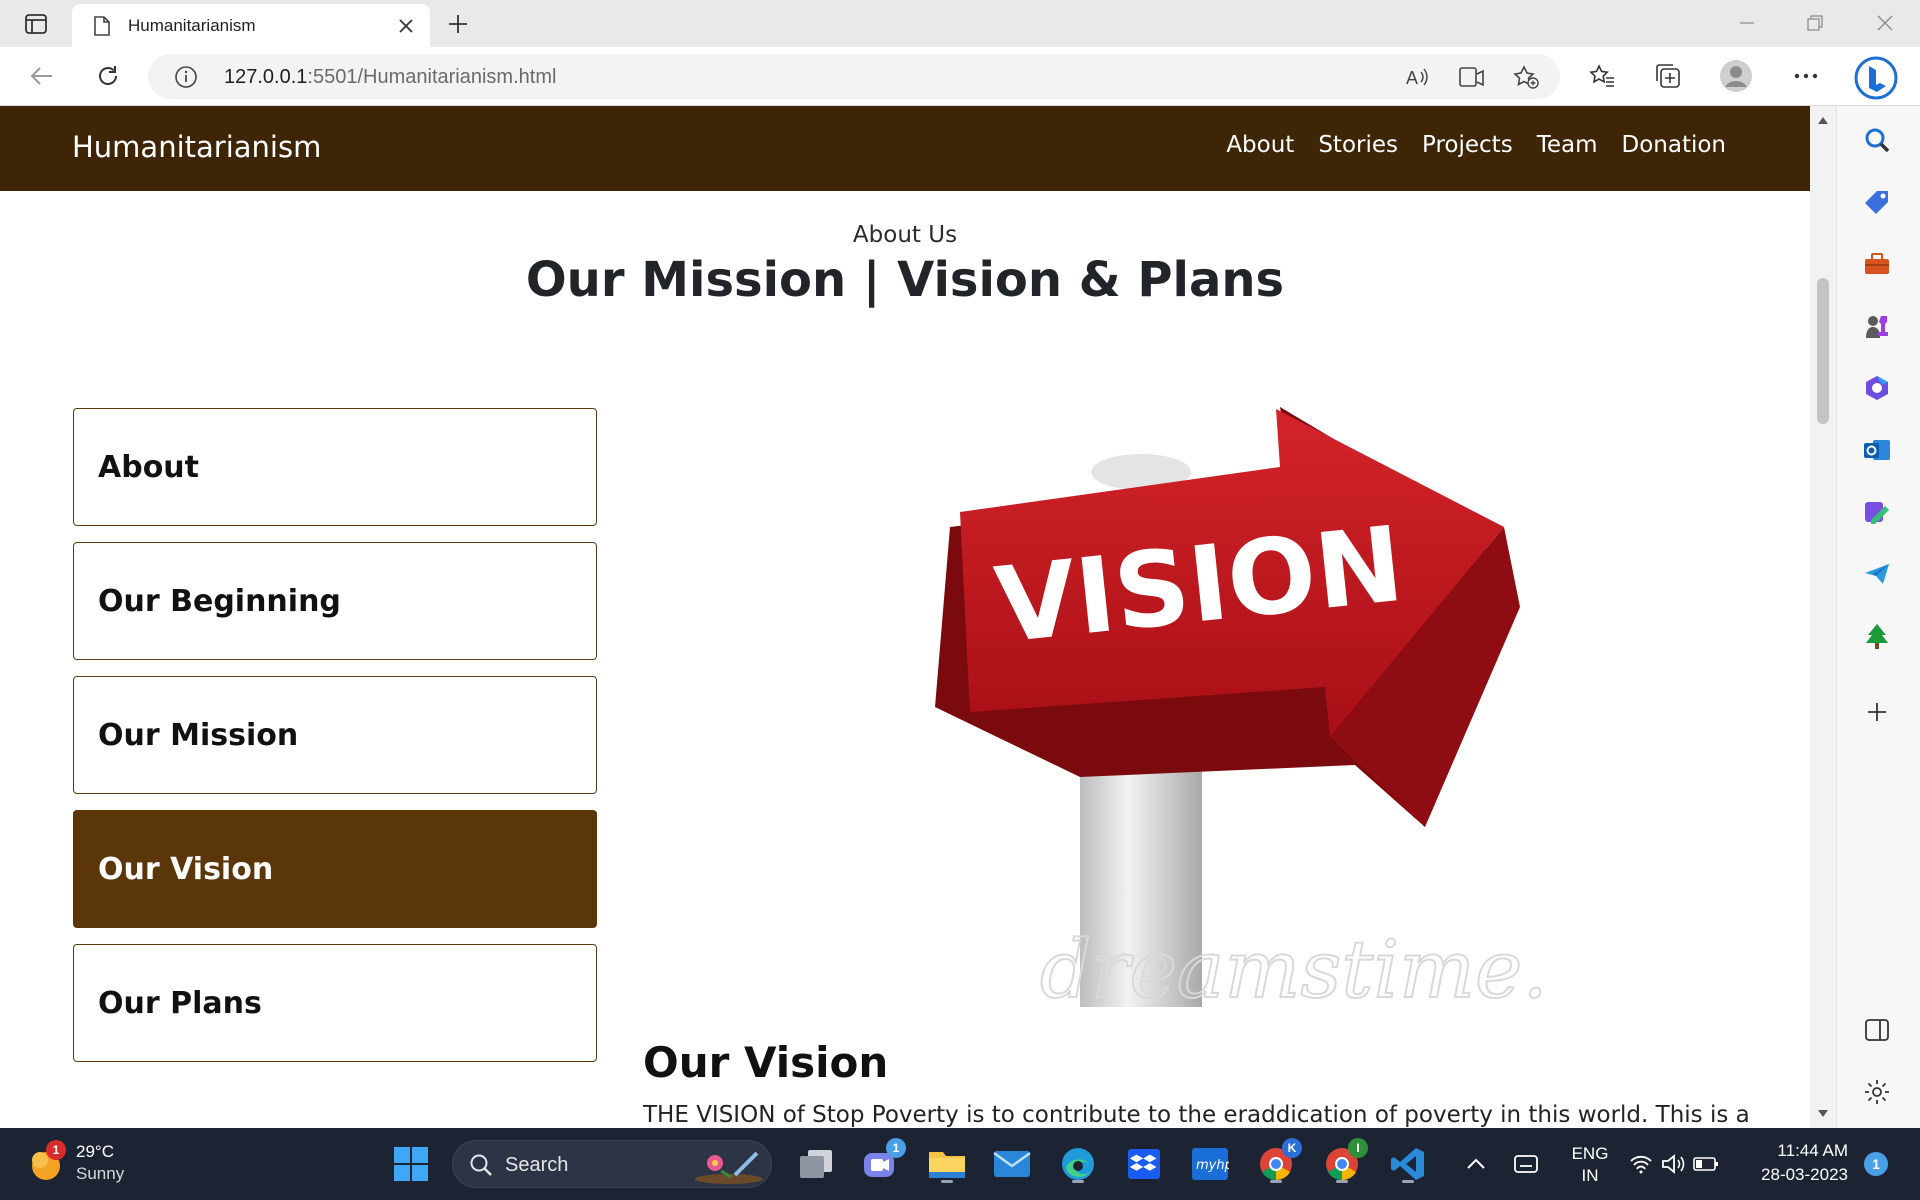 Image resolution: width=1920 pixels, height=1200 pixels. I want to click on page-scrollbar, so click(1823, 617).